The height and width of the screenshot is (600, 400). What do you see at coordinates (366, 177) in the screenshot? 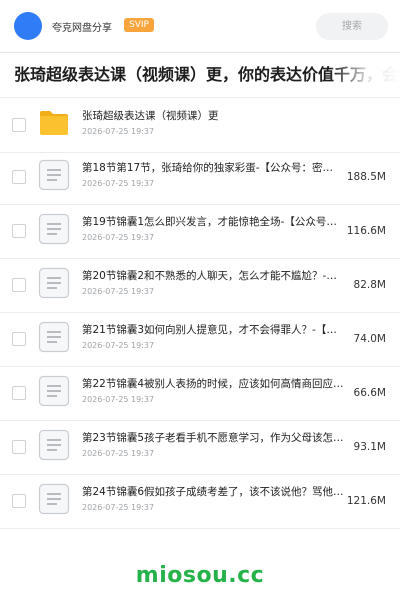
I see `file-size: 188.5M` at bounding box center [366, 177].